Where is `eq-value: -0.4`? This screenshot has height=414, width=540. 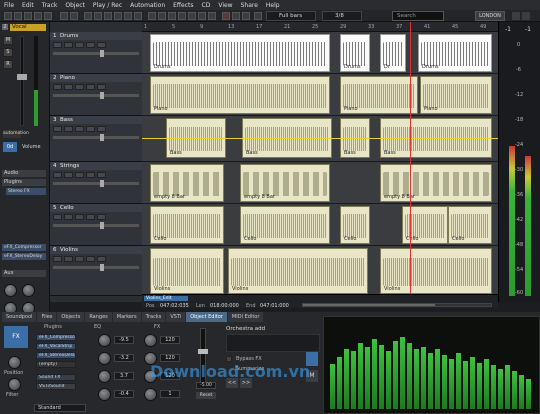 eq-value: -0.4 is located at coordinates (124, 394).